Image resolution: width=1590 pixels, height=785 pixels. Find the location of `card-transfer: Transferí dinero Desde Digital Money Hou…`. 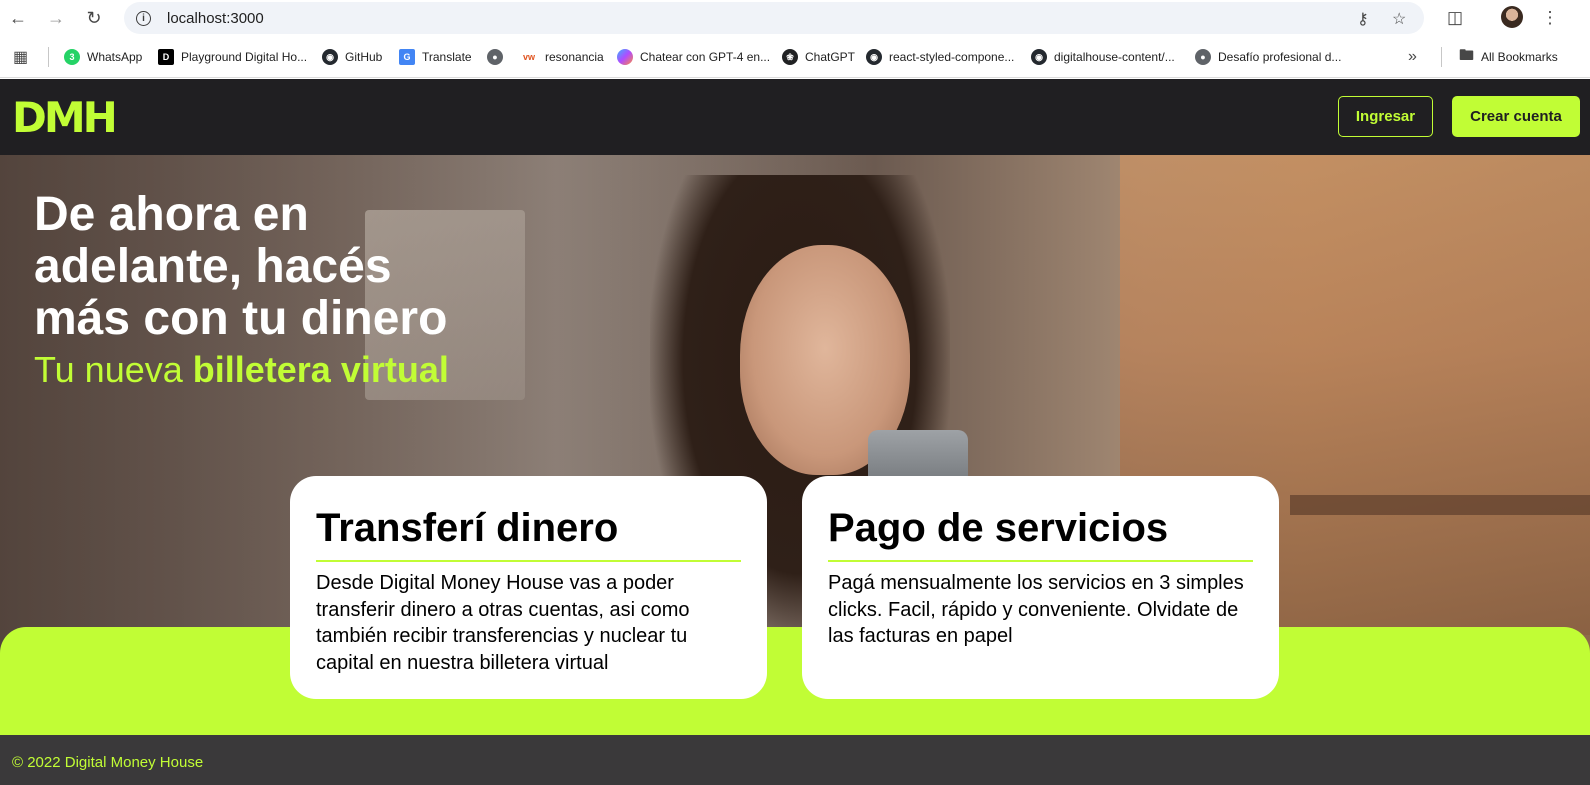

card-transfer: Transferí dinero Desde Digital Money Hou… is located at coordinates (528, 587).